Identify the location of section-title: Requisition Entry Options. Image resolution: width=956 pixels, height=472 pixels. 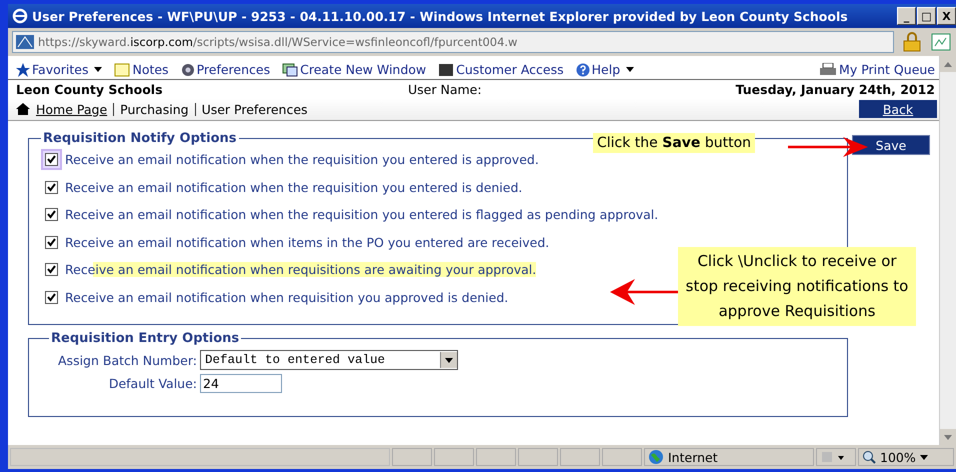
(145, 338).